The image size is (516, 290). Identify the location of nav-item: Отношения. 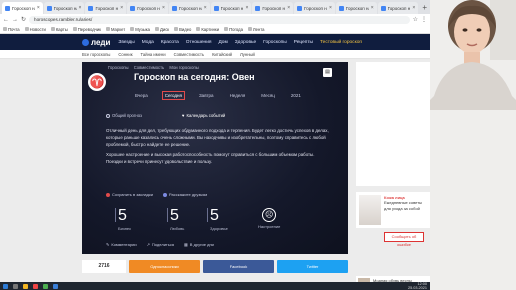
(199, 42).